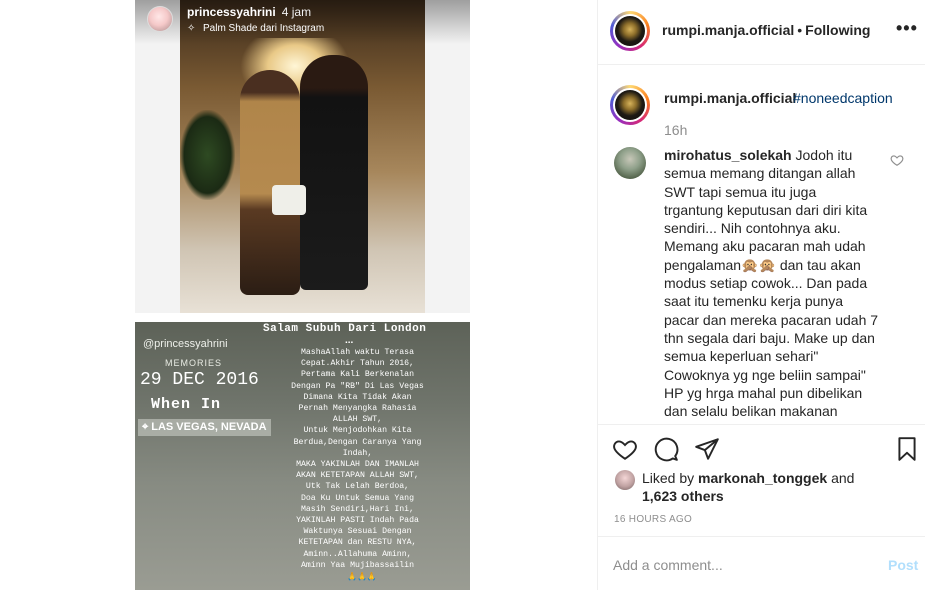  Describe the element at coordinates (670, 478) in the screenshot. I see `liked-by-prefix: Liked by` at that location.